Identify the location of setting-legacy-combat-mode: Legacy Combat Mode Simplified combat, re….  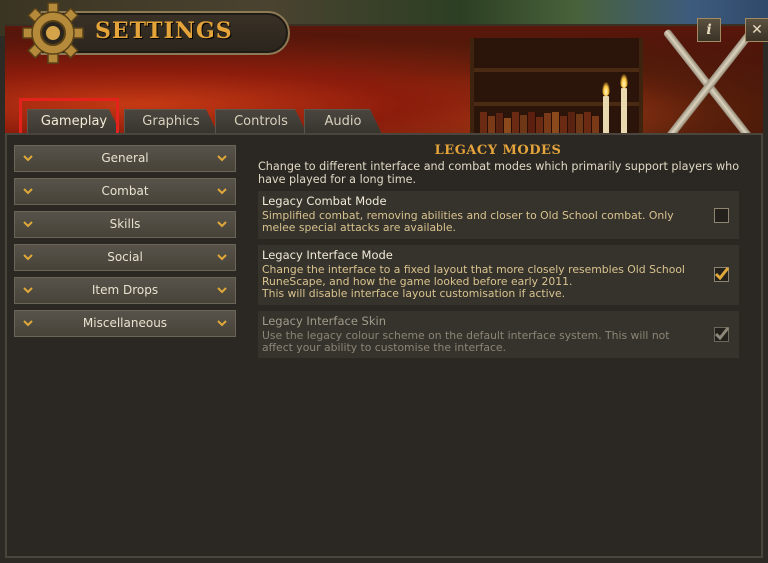
(498, 215).